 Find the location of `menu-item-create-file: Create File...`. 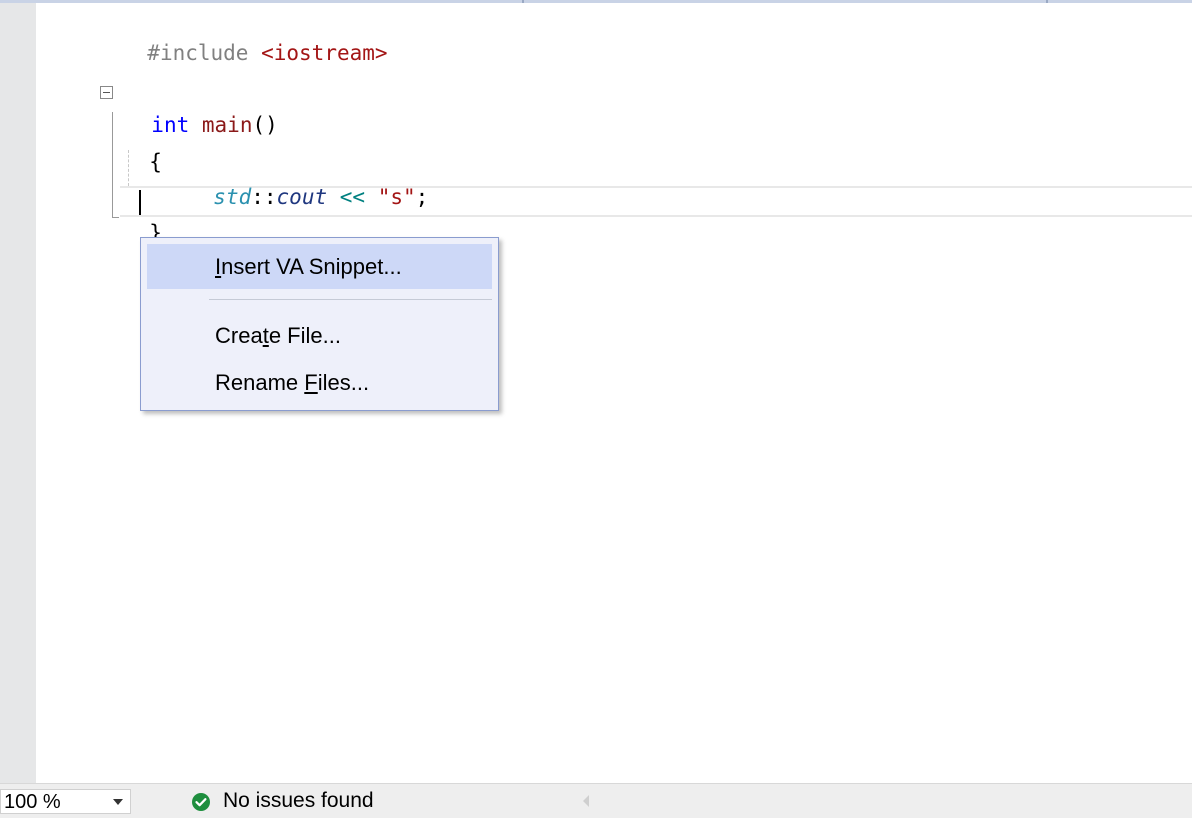

menu-item-create-file: Create File... is located at coordinates (319, 335).